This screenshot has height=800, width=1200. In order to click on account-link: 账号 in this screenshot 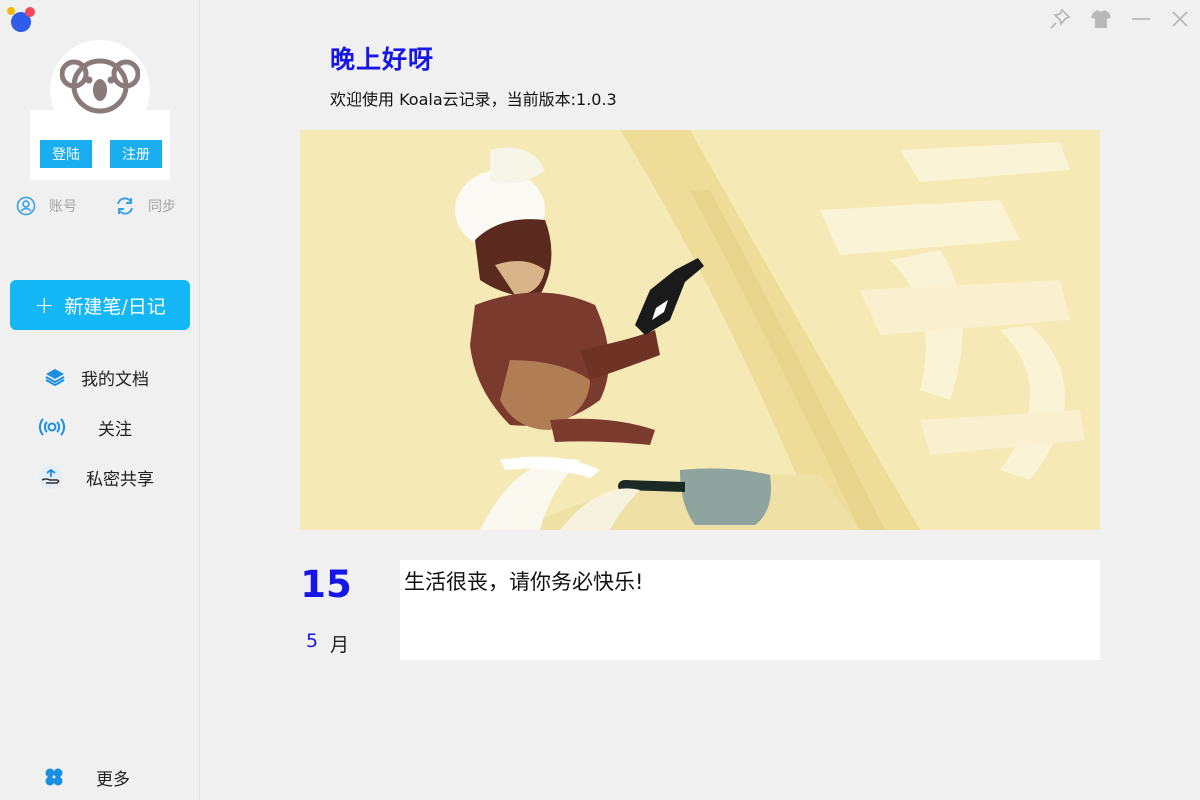, I will do `click(46, 206)`.